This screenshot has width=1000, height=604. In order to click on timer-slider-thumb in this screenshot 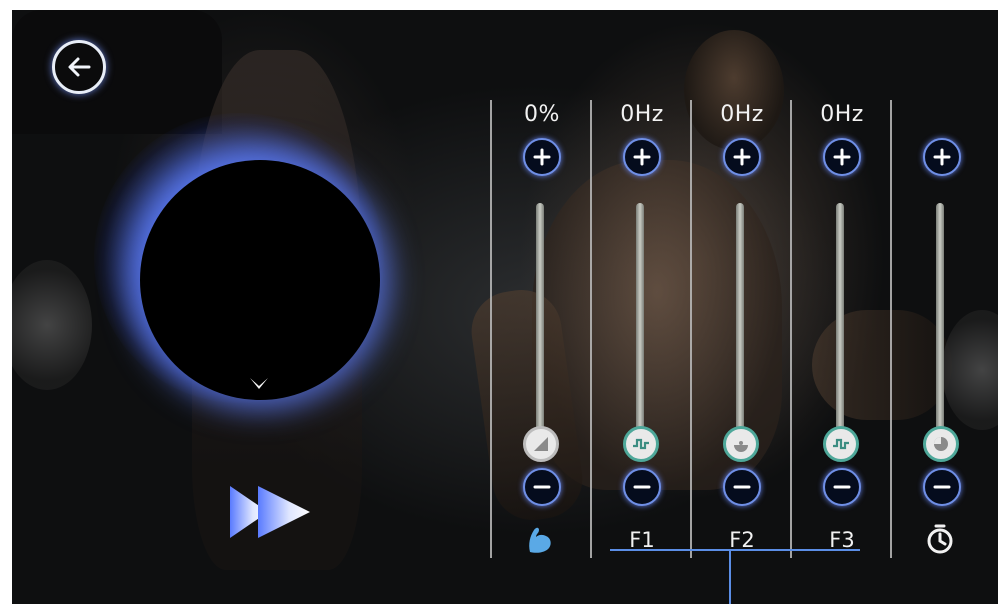, I will do `click(941, 444)`.